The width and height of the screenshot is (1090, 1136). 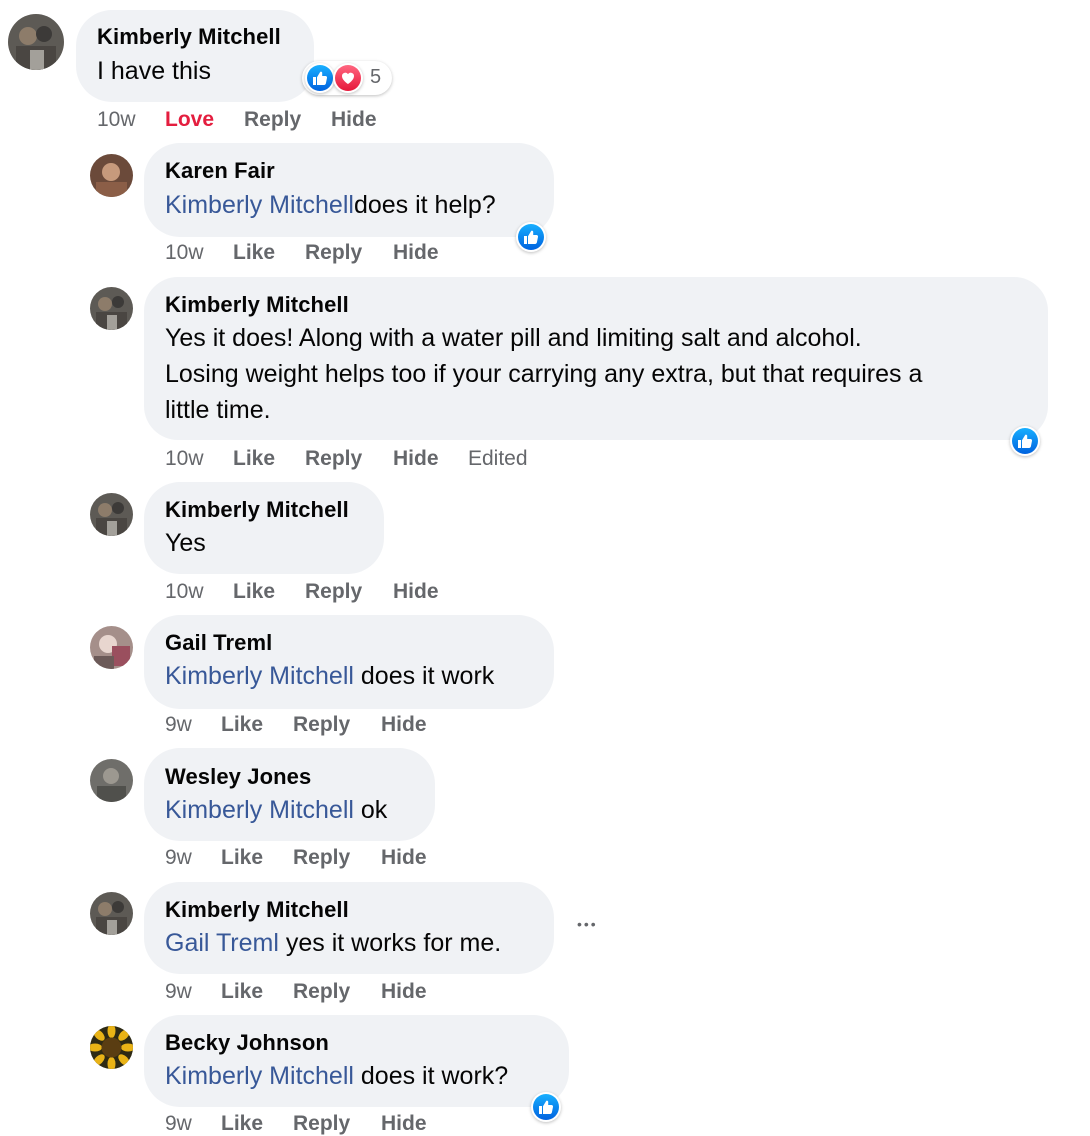 I want to click on comment-actions: 10w Like Reply Hide Edited, so click(x=346, y=459).